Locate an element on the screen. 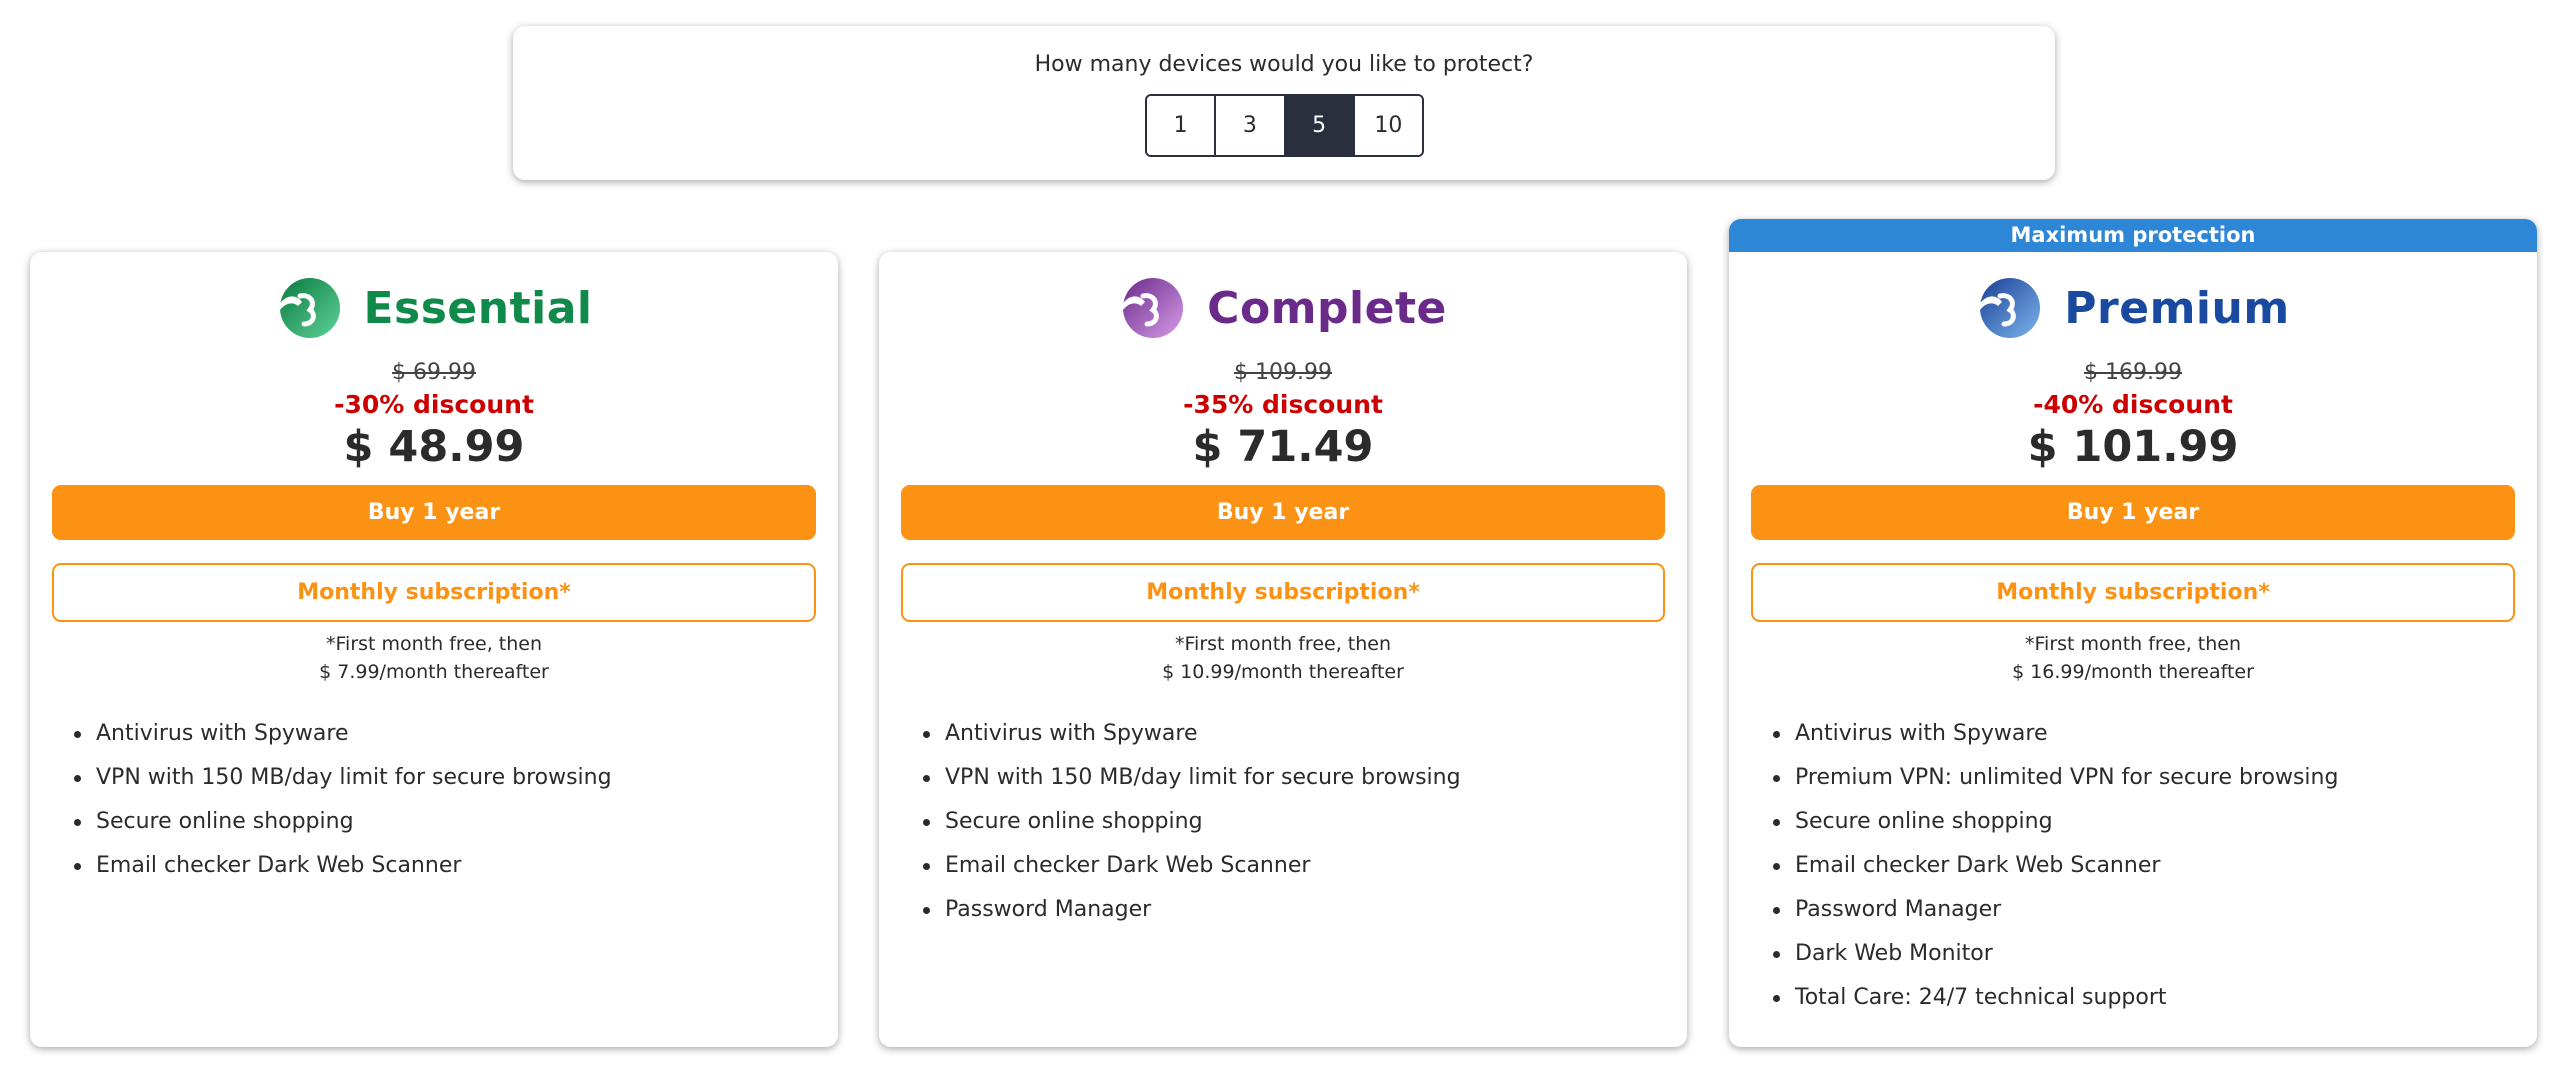  device-option-3: 3 is located at coordinates (1251, 125).